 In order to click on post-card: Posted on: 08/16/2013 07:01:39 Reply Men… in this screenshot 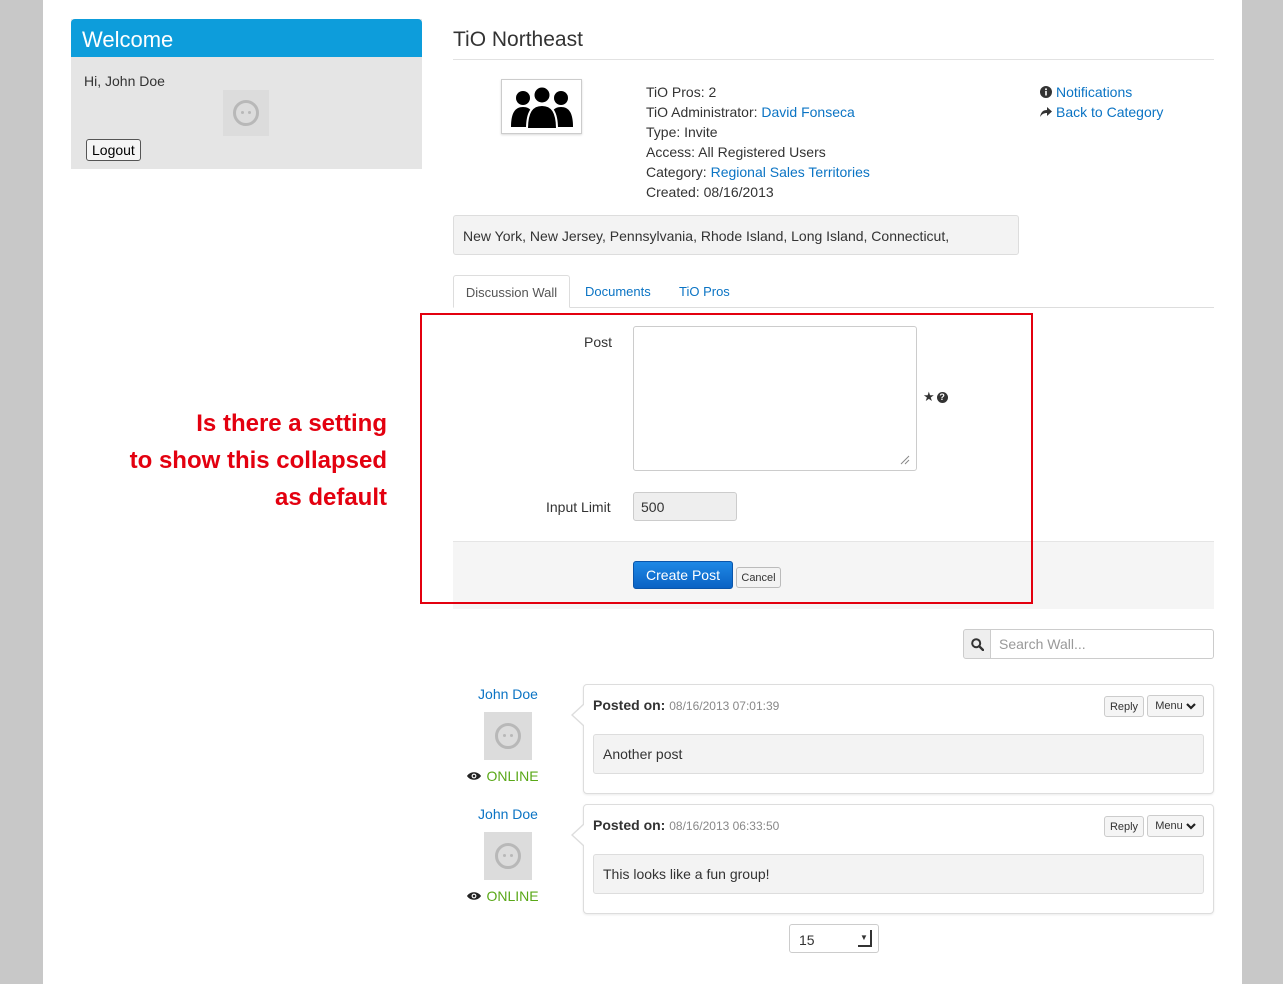, I will do `click(892, 739)`.